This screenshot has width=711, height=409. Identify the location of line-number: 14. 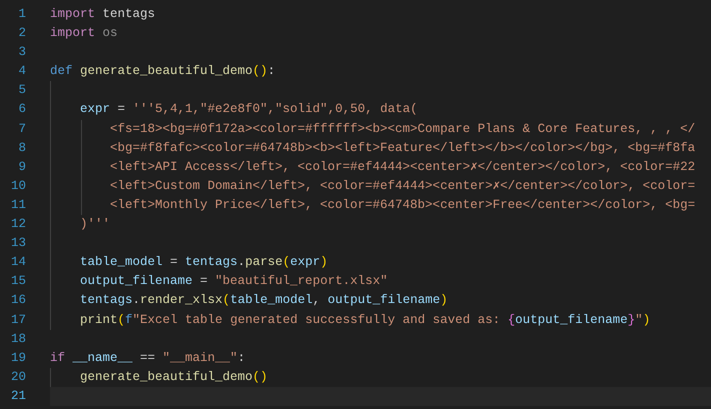
(18, 263).